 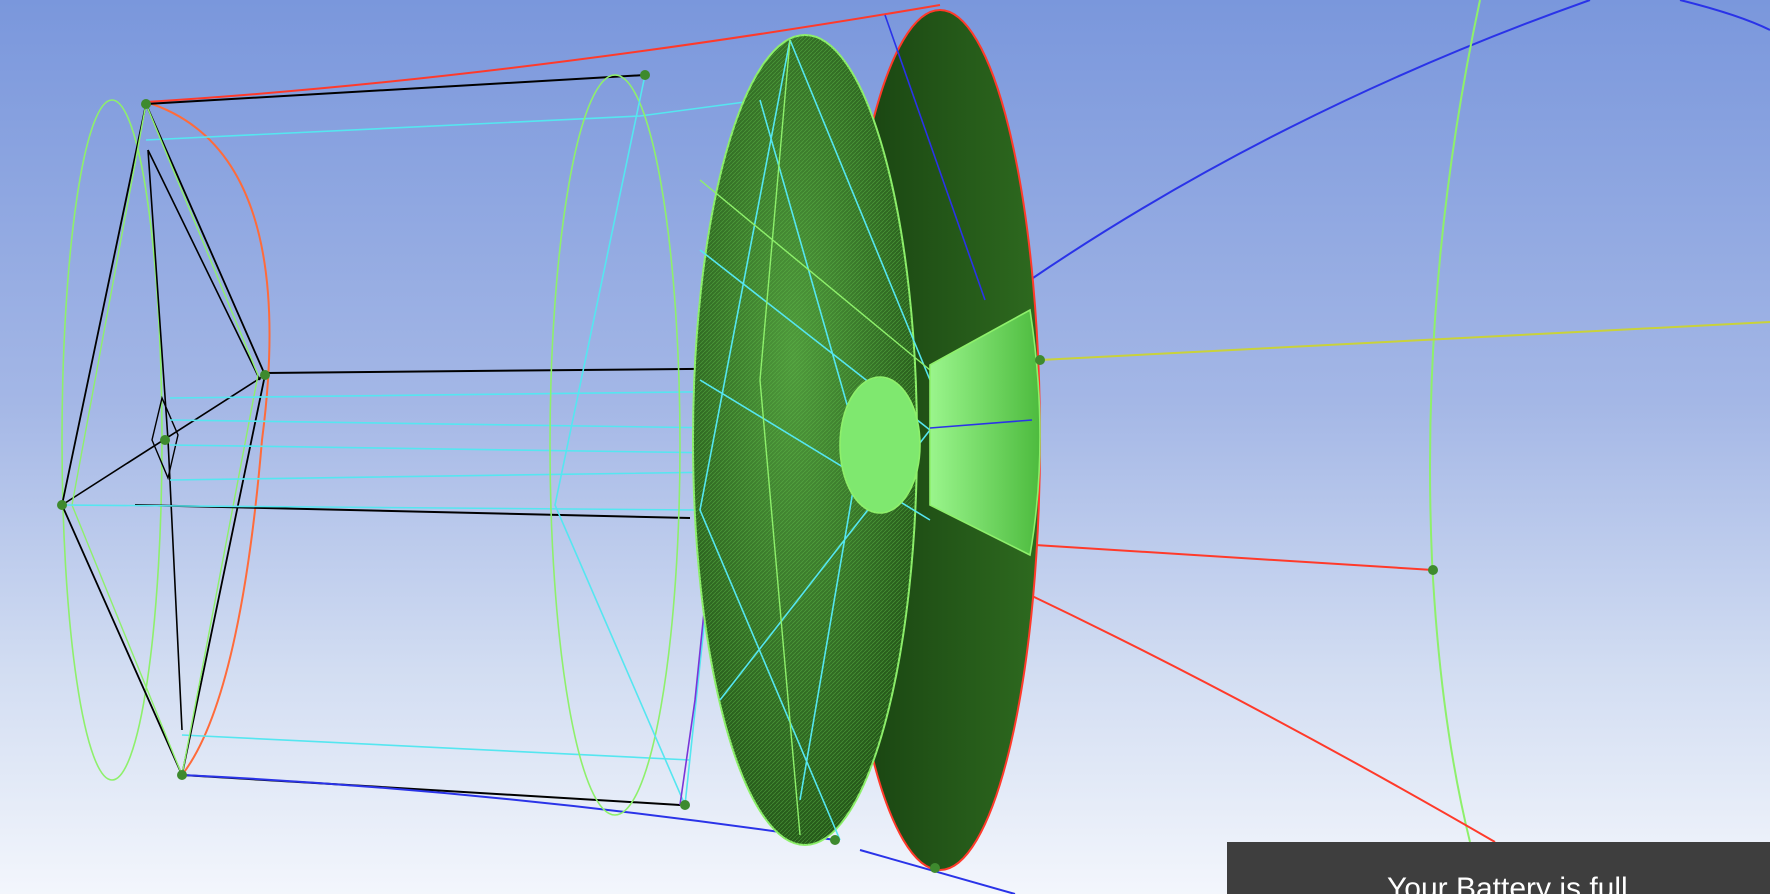 I want to click on top-edge-black, so click(x=395, y=89).